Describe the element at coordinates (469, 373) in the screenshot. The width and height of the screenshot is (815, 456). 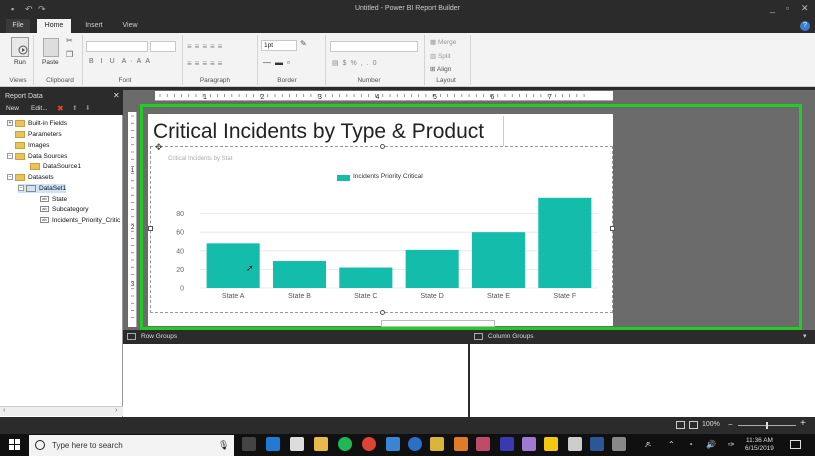
I see `pane-divider` at that location.